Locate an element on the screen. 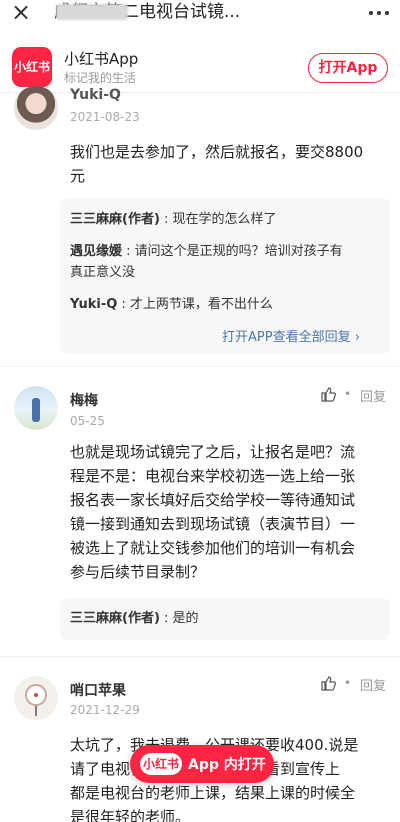  comment-username: Yuki-Q is located at coordinates (95, 95).